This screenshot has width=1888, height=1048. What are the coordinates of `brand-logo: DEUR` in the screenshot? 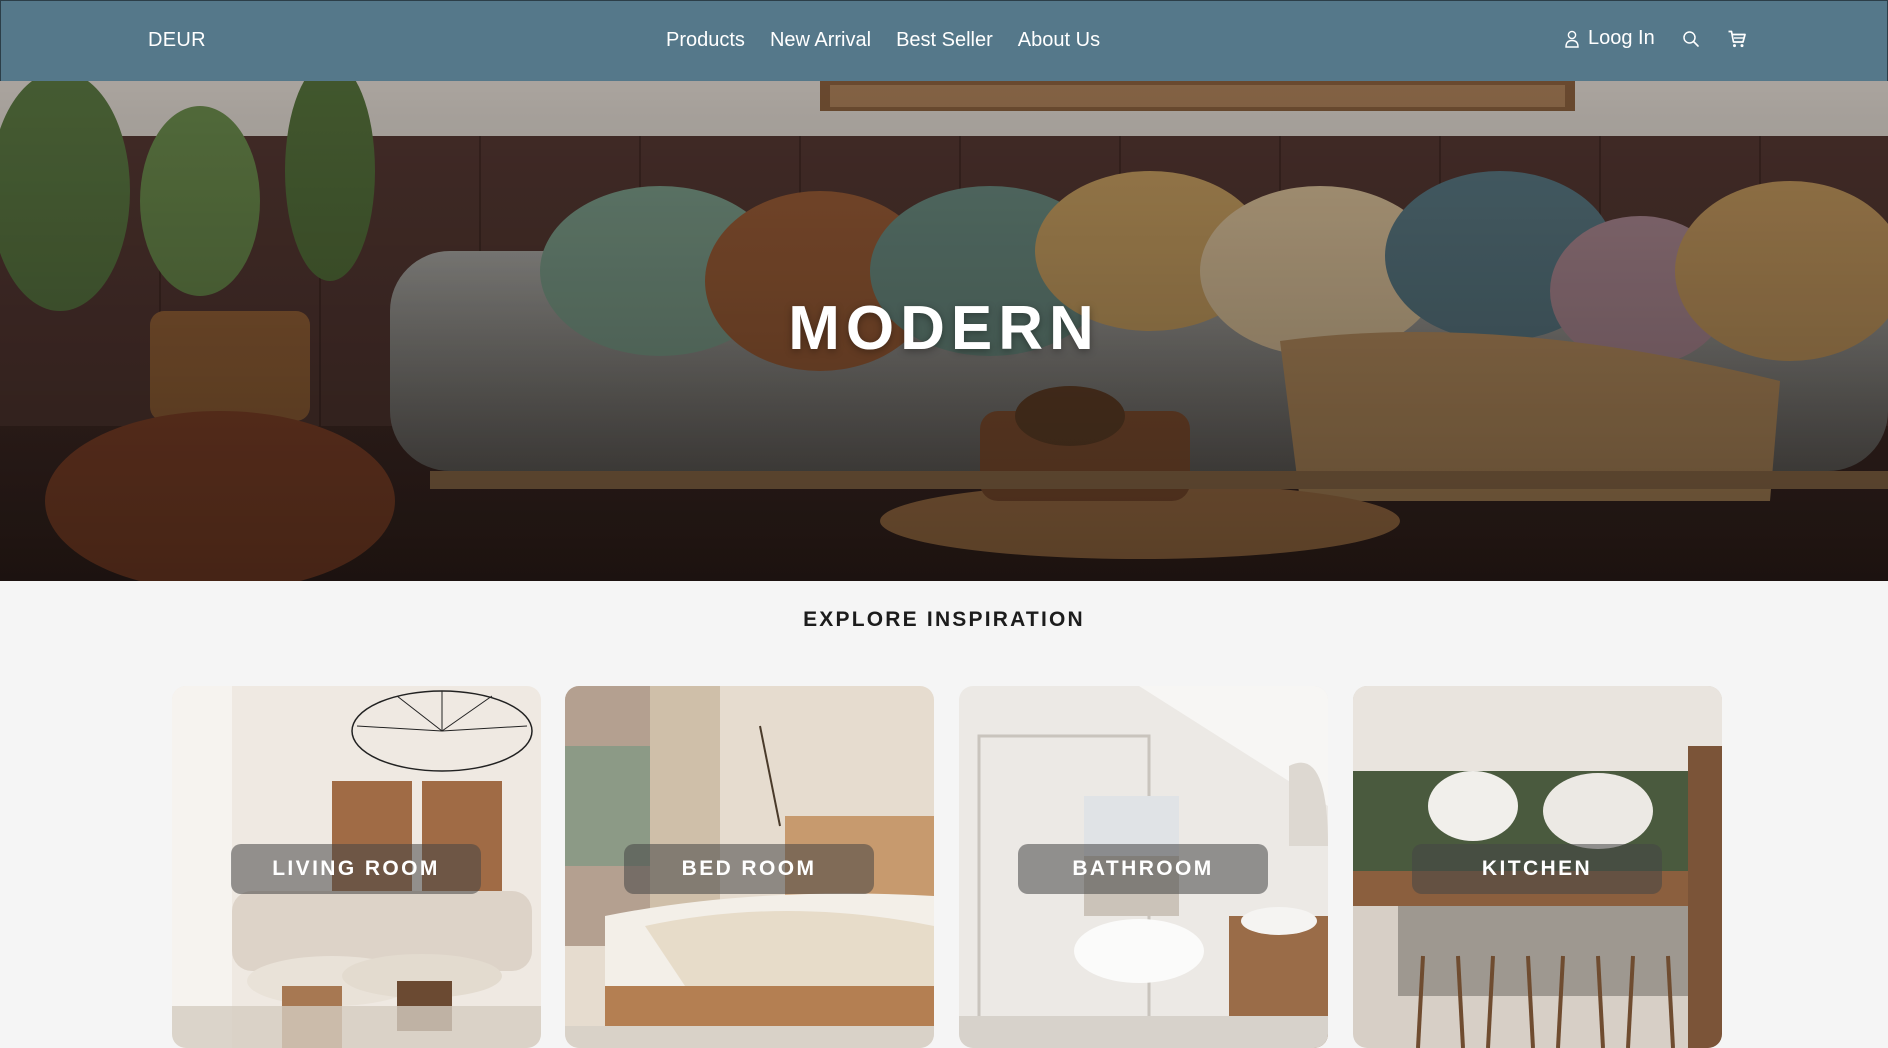 It's located at (177, 40).